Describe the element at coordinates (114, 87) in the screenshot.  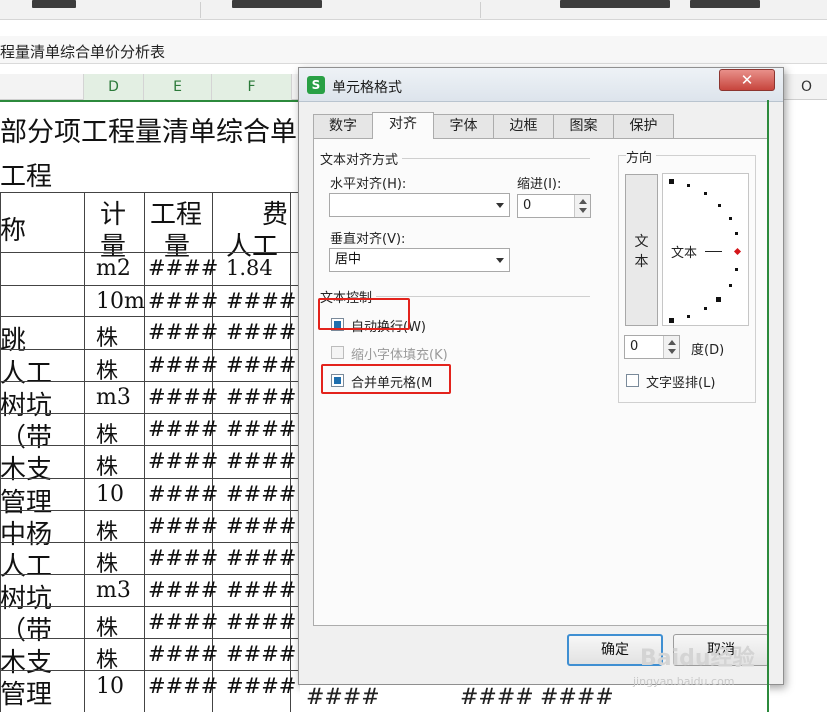
I see `column-header-d: D` at that location.